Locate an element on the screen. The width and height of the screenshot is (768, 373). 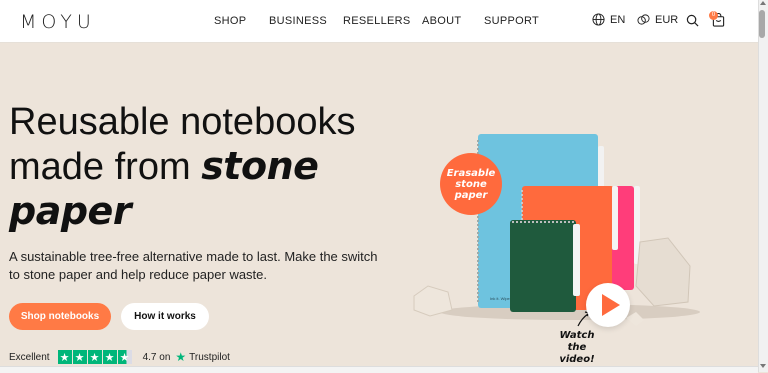
globe-icon is located at coordinates (598, 19).